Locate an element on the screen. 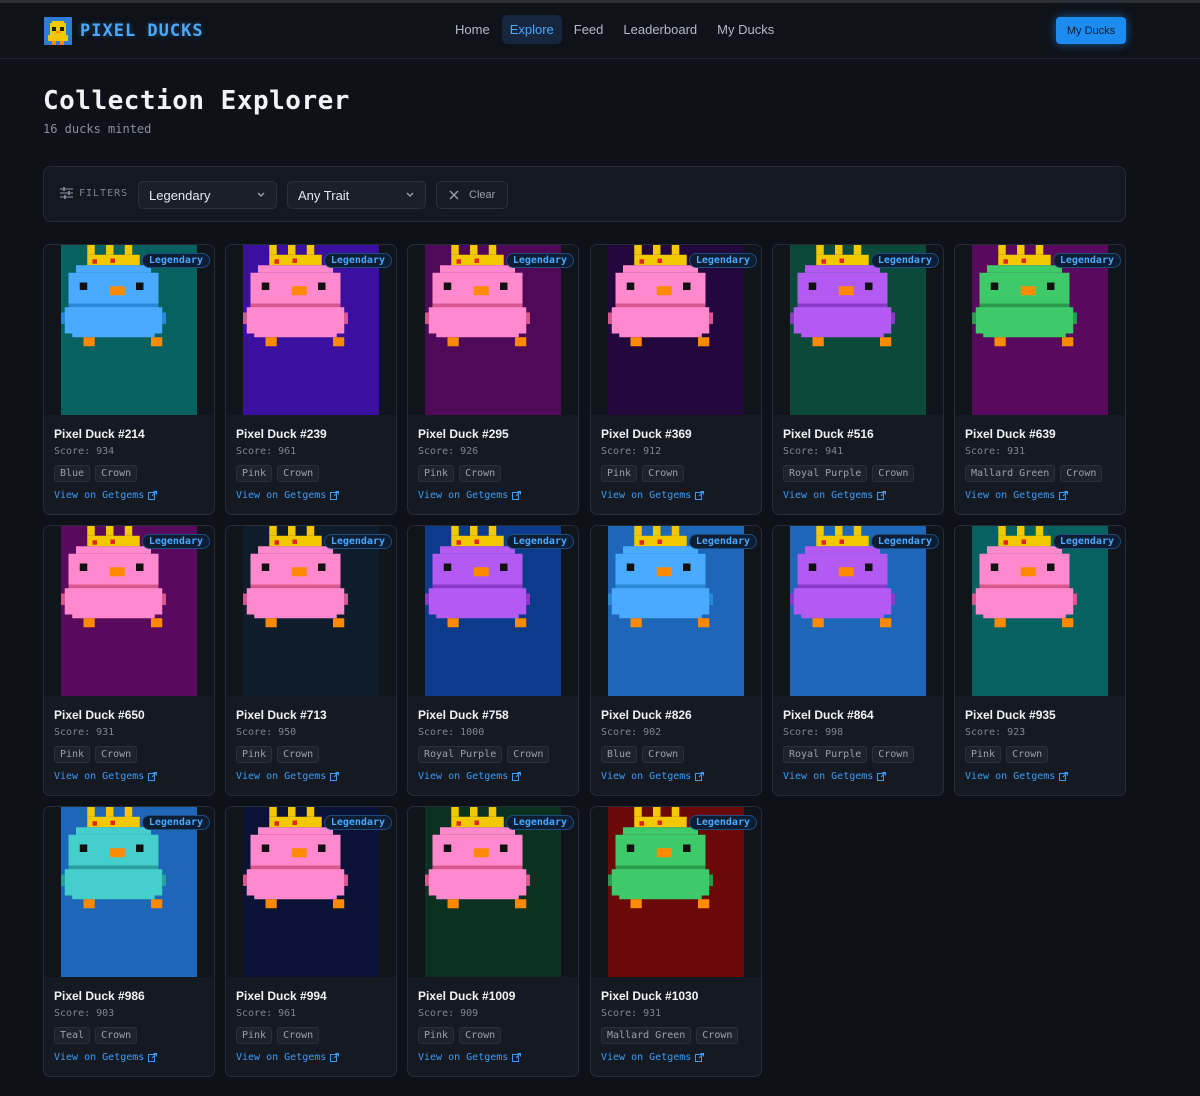 The height and width of the screenshot is (1096, 1200). duck-score: Score: 934 is located at coordinates (84, 451).